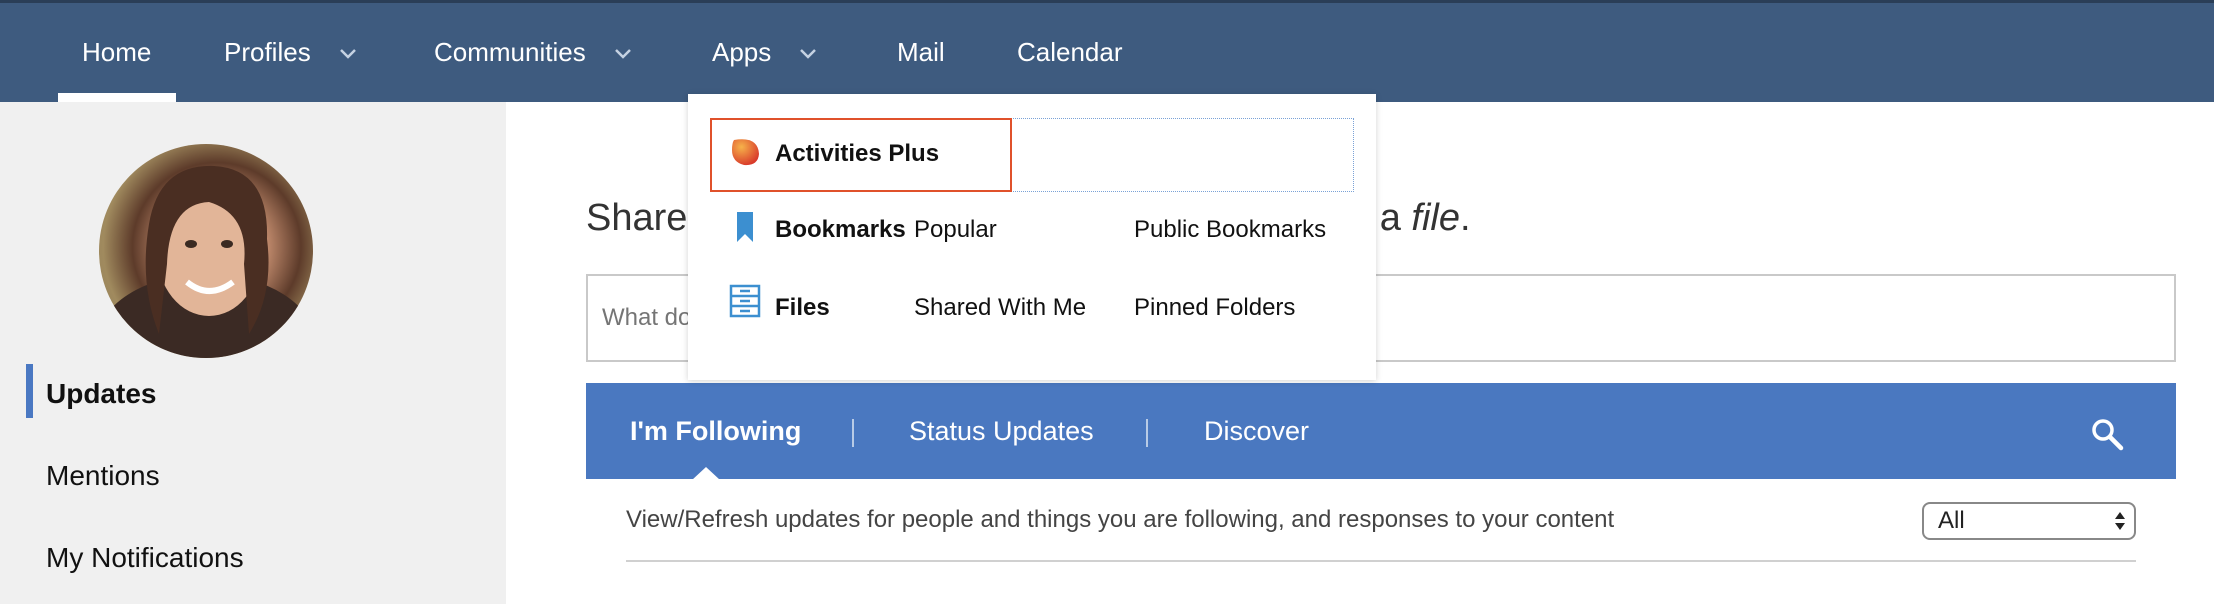 Image resolution: width=2214 pixels, height=604 pixels. I want to click on nav-mail: Mail, so click(921, 52).